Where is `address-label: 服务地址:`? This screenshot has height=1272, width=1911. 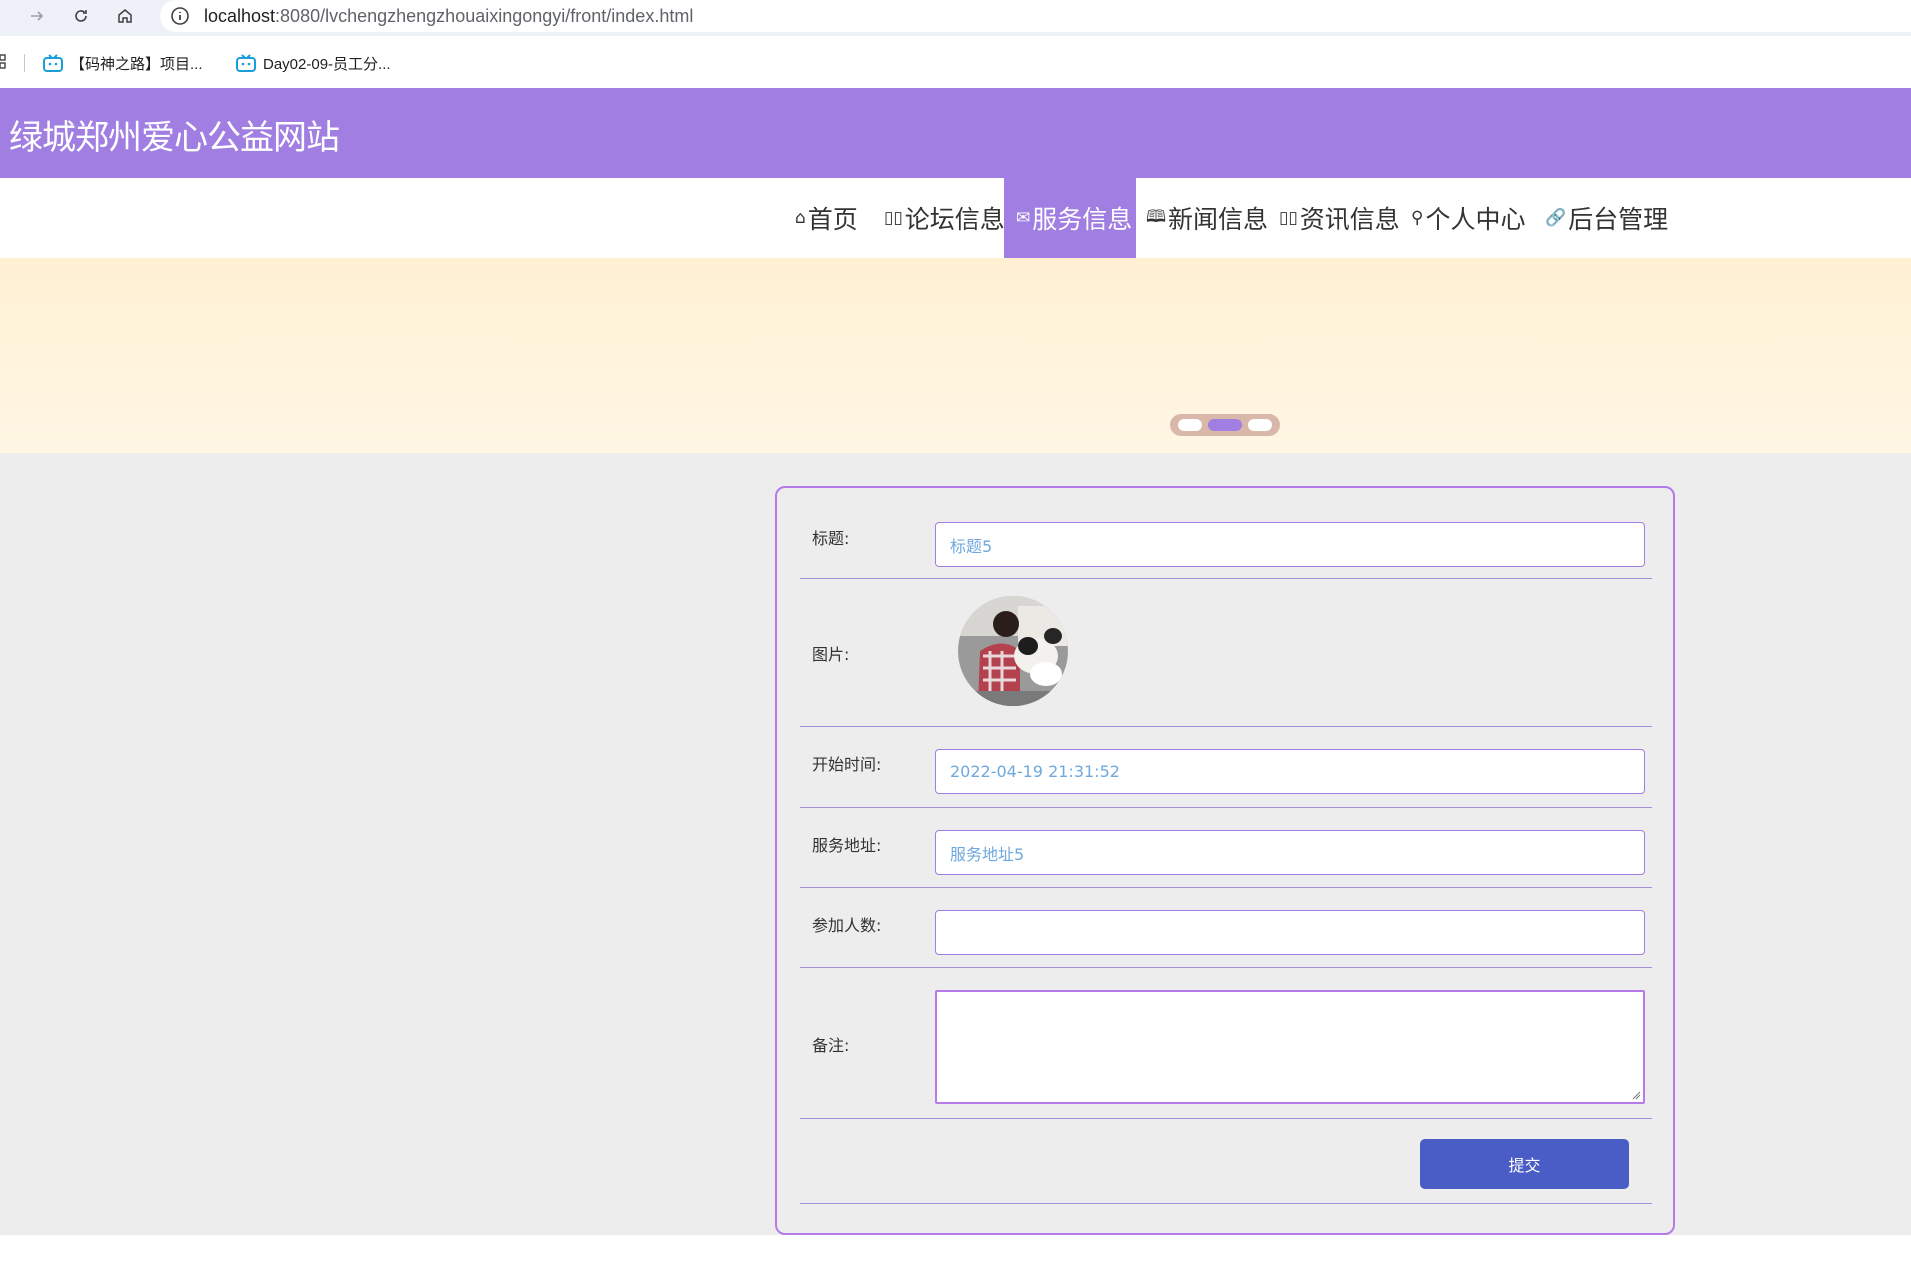
address-label: 服务地址: is located at coordinates (847, 845).